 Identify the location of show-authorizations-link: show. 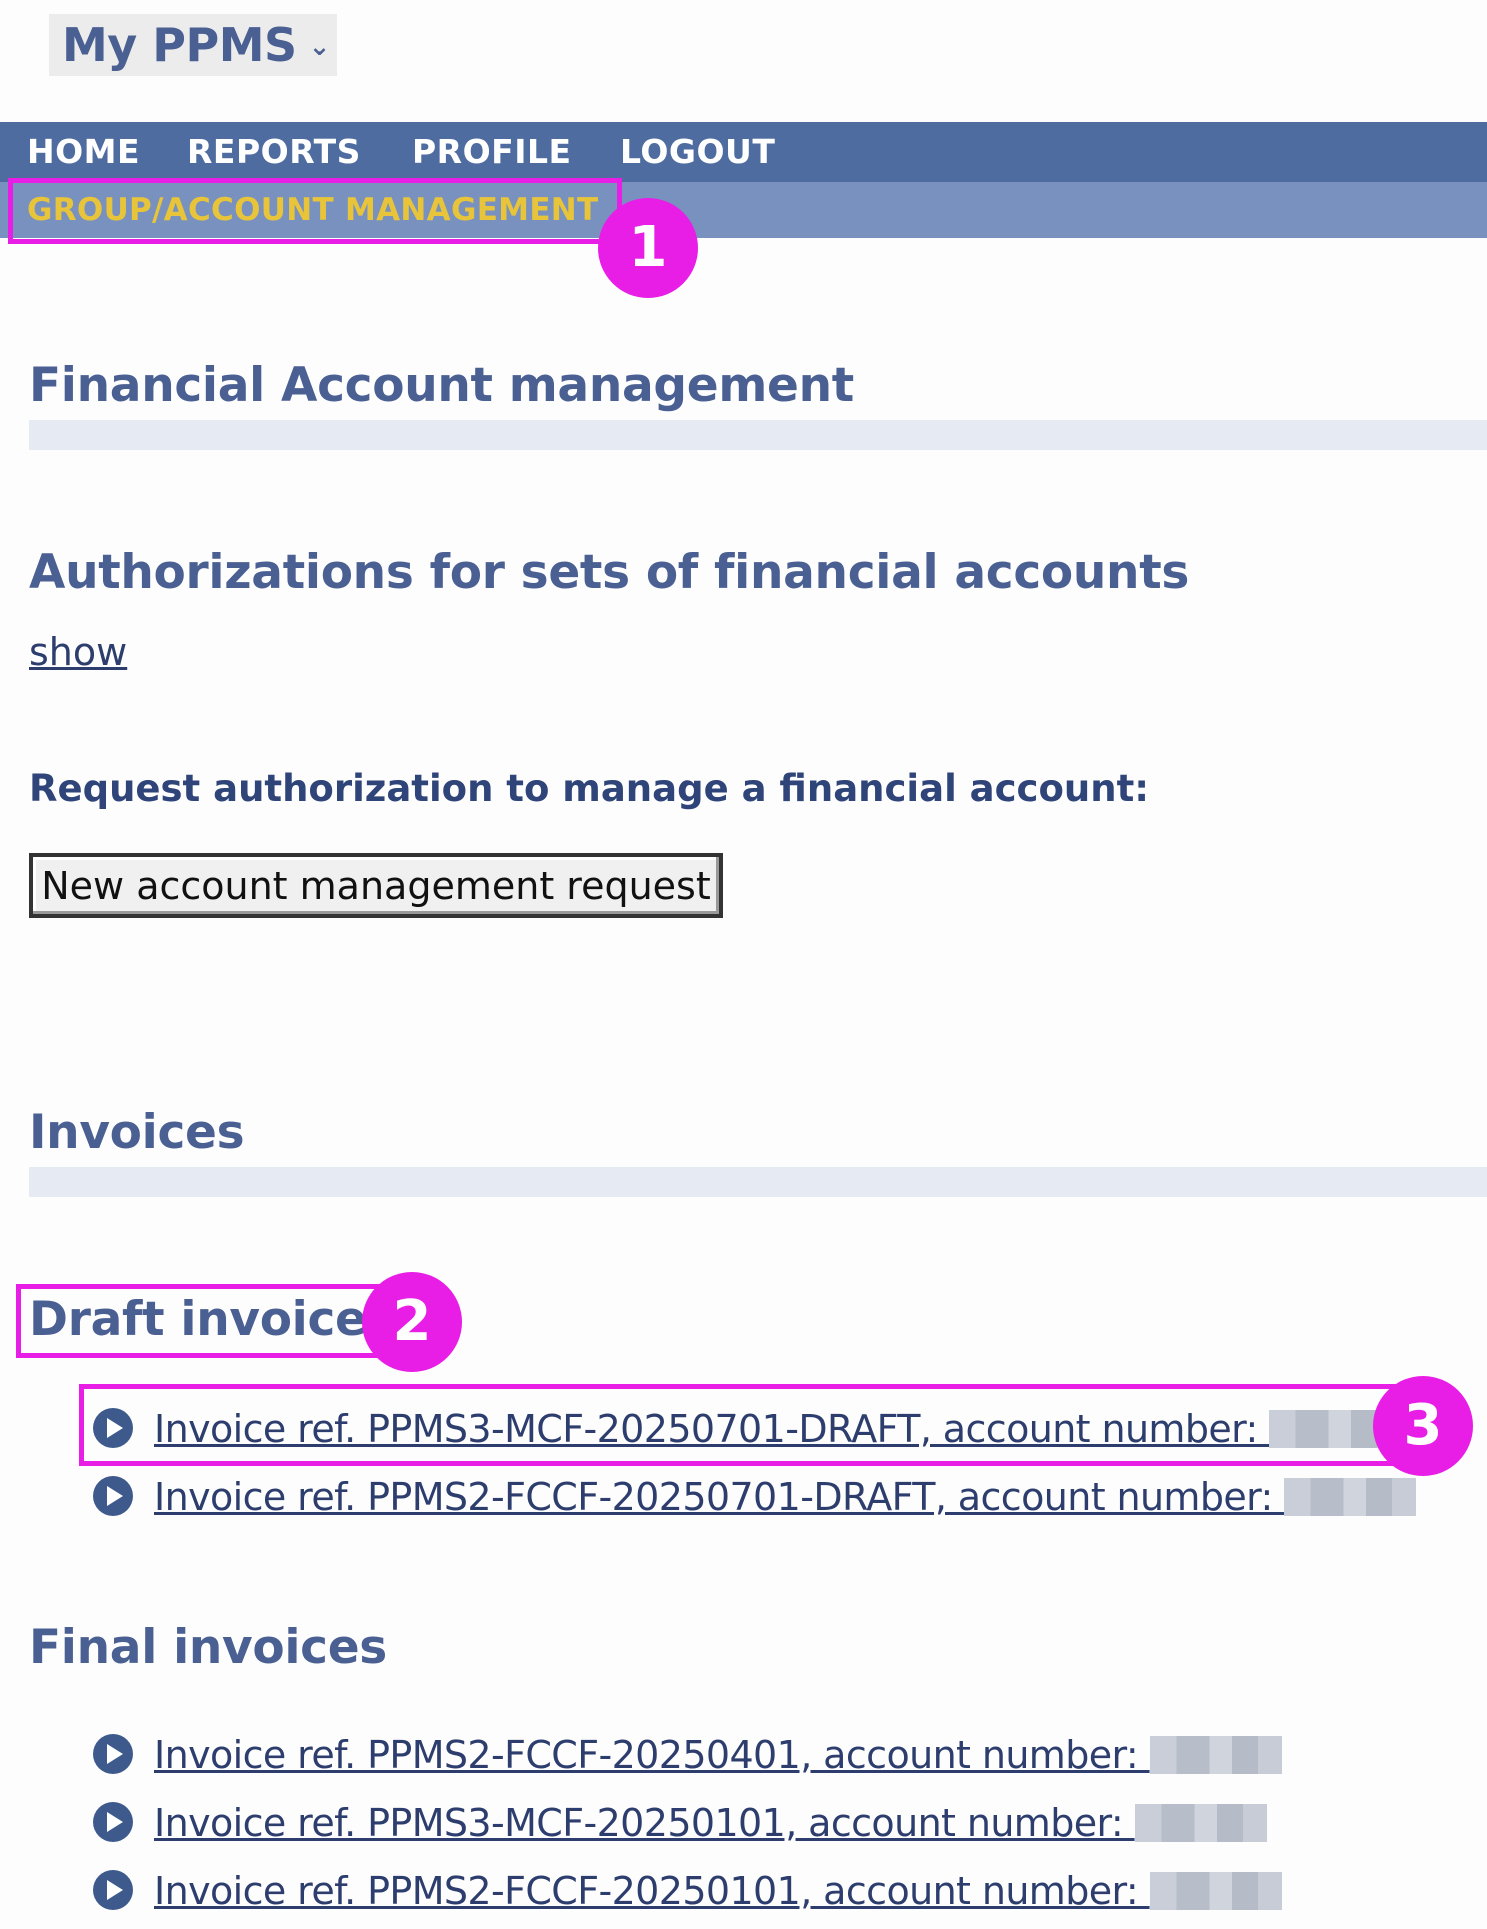
(78, 652).